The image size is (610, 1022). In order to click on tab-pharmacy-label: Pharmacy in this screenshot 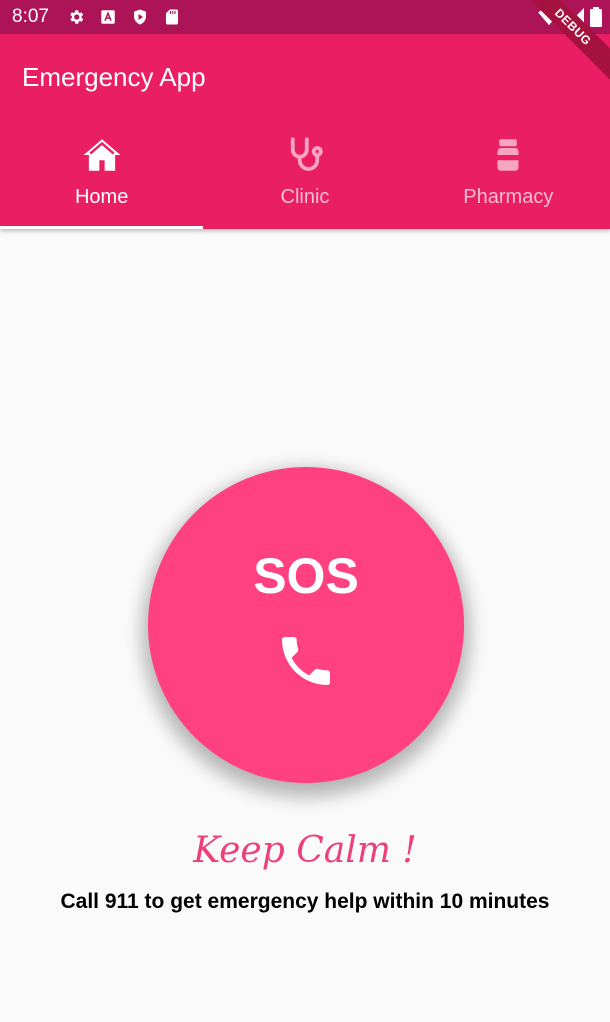, I will do `click(508, 197)`.